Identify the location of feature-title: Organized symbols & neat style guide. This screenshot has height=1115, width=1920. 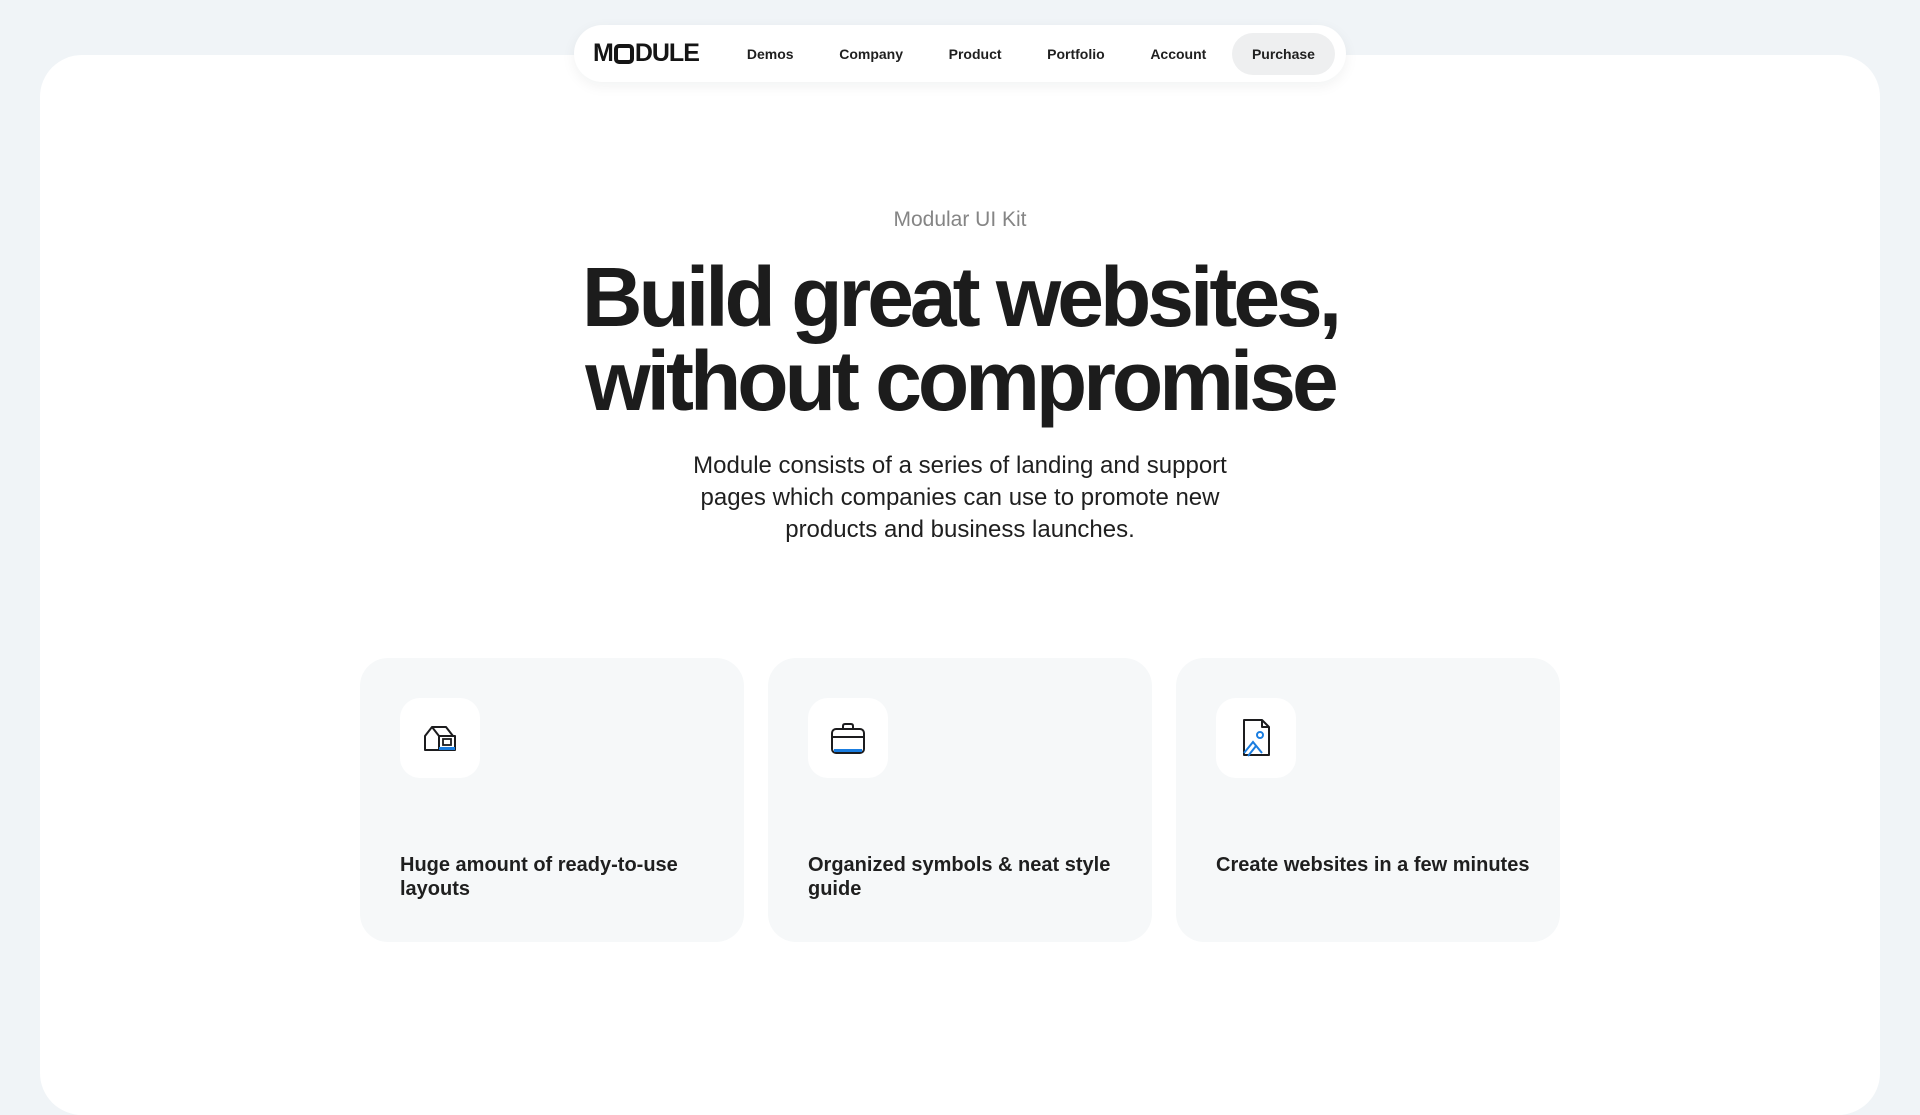
(959, 877).